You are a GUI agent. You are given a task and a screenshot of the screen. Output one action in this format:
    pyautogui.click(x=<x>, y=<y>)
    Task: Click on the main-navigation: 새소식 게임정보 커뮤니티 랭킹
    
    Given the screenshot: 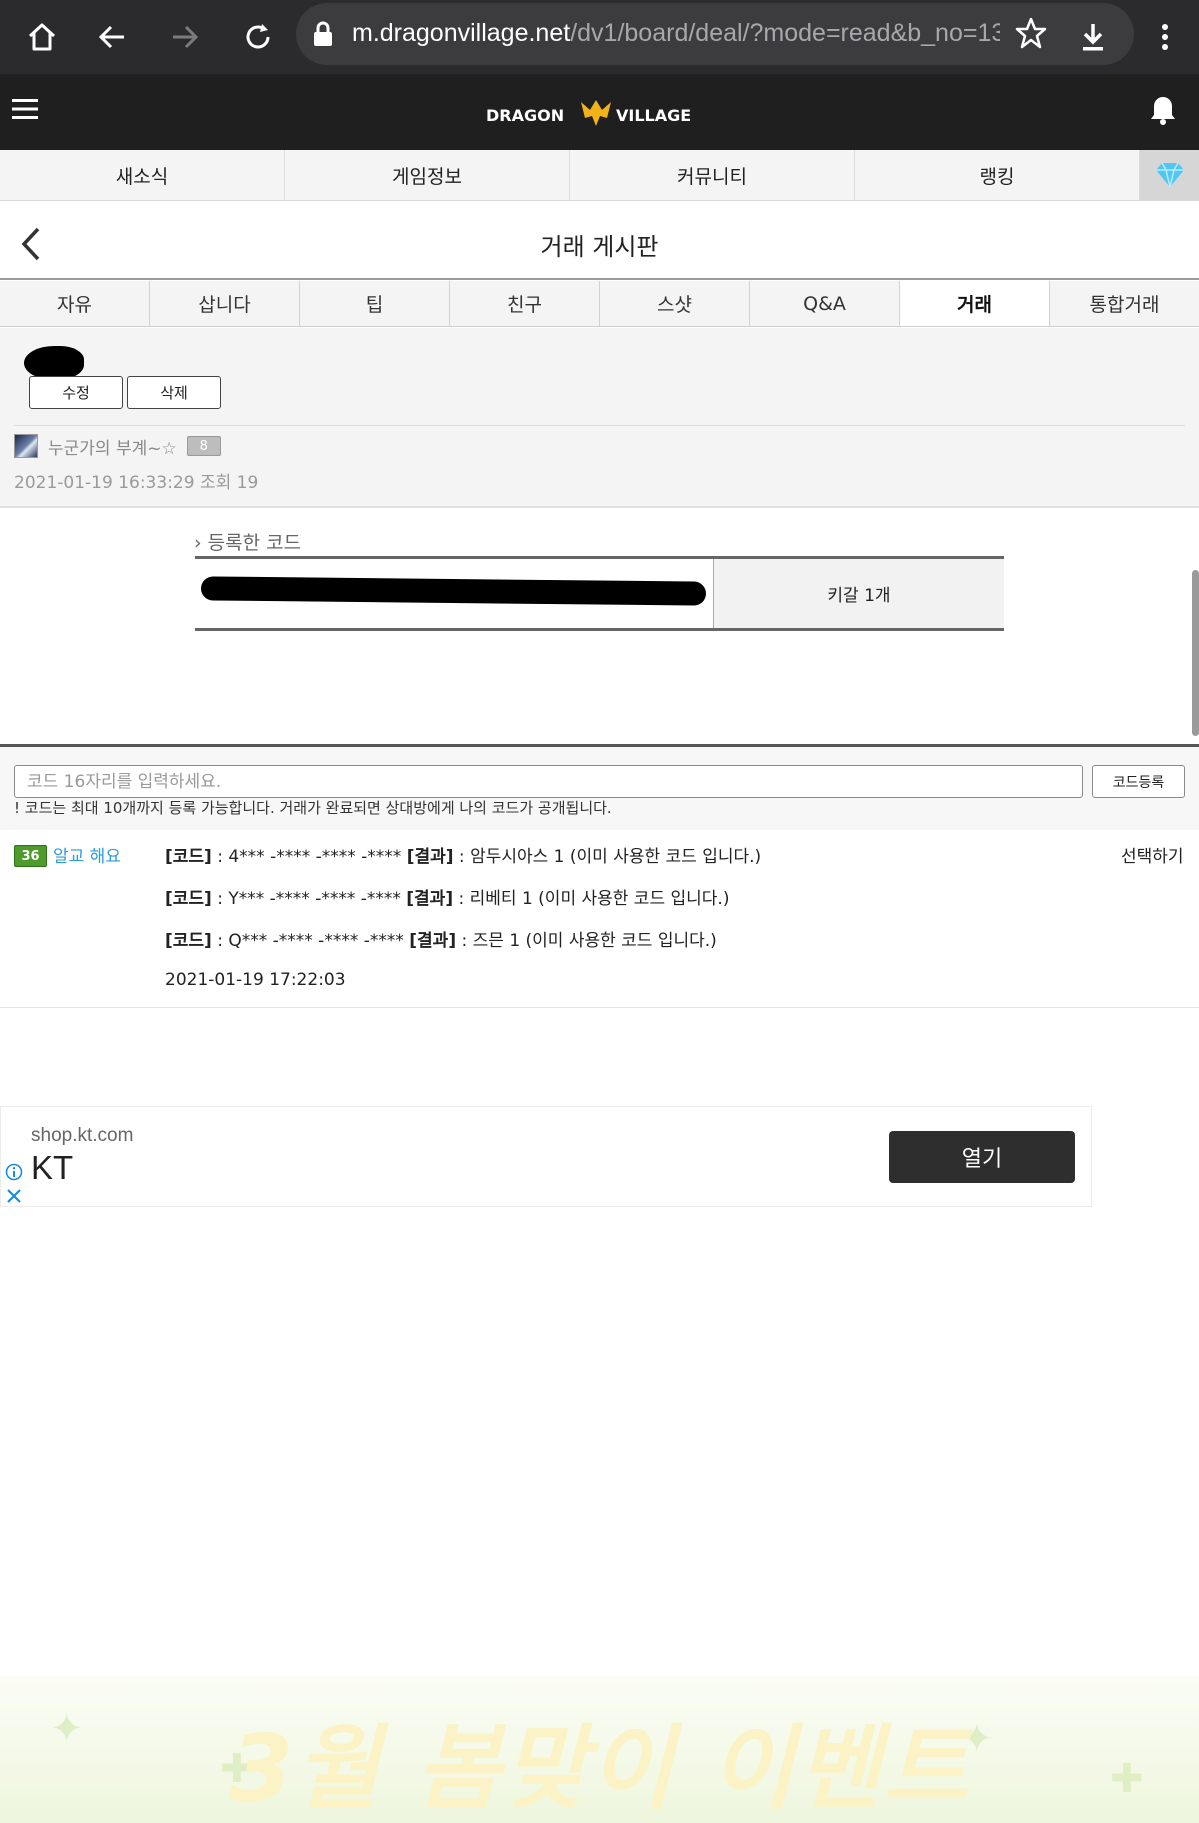 What is the action you would take?
    pyautogui.click(x=599, y=175)
    